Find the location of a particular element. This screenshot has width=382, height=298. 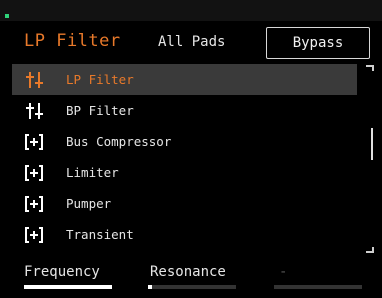

top-strip is located at coordinates (191, 10).